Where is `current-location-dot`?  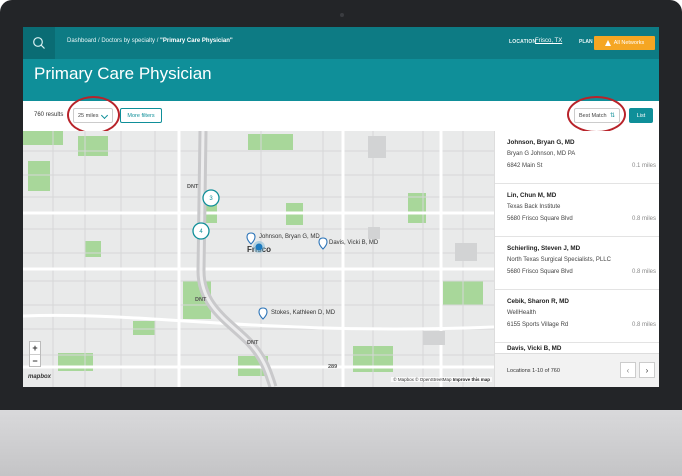 current-location-dot is located at coordinates (259, 247).